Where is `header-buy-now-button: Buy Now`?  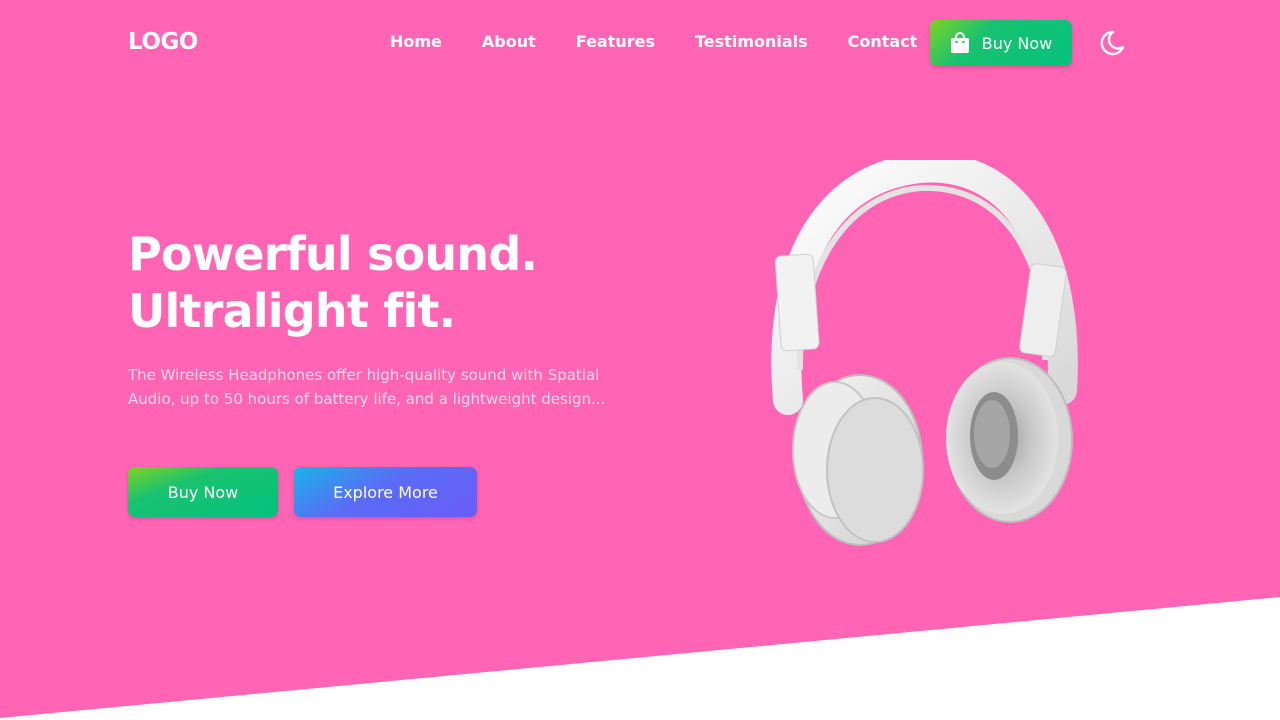 header-buy-now-button: Buy Now is located at coordinates (1001, 43).